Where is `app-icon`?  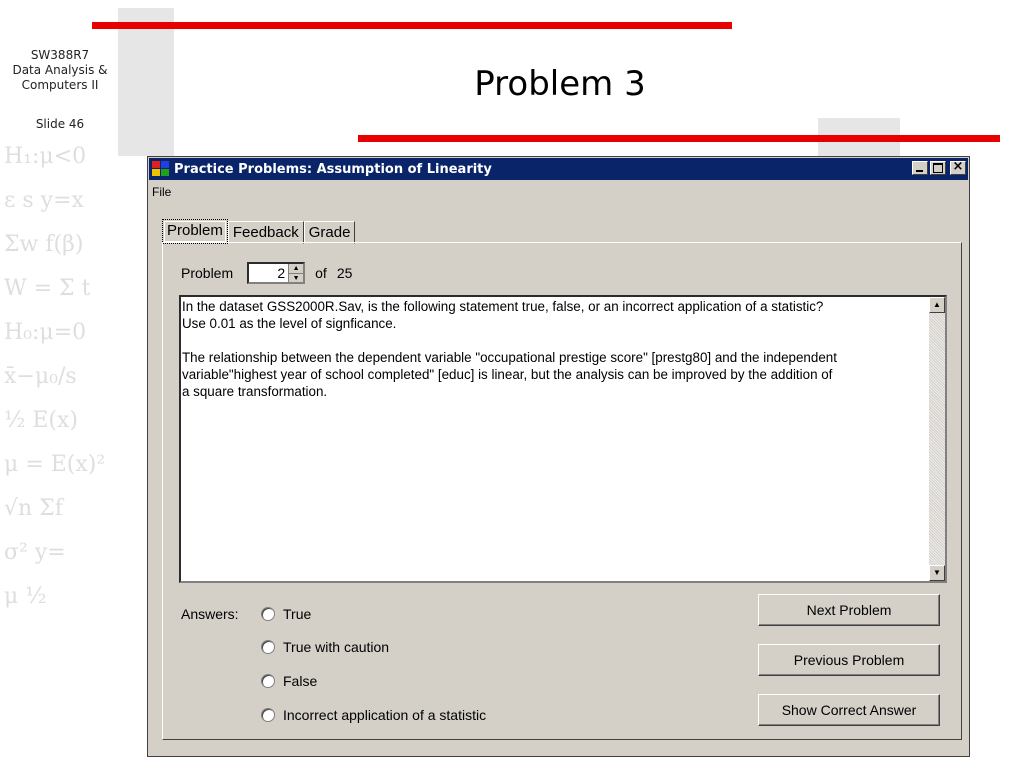 app-icon is located at coordinates (161, 169).